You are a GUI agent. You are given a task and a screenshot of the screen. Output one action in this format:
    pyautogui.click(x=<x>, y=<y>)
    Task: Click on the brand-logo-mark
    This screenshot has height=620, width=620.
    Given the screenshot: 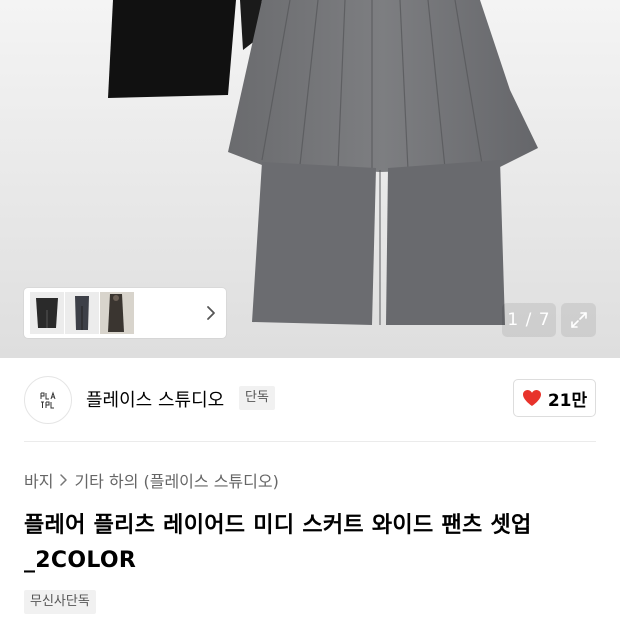 What is the action you would take?
    pyautogui.click(x=48, y=400)
    